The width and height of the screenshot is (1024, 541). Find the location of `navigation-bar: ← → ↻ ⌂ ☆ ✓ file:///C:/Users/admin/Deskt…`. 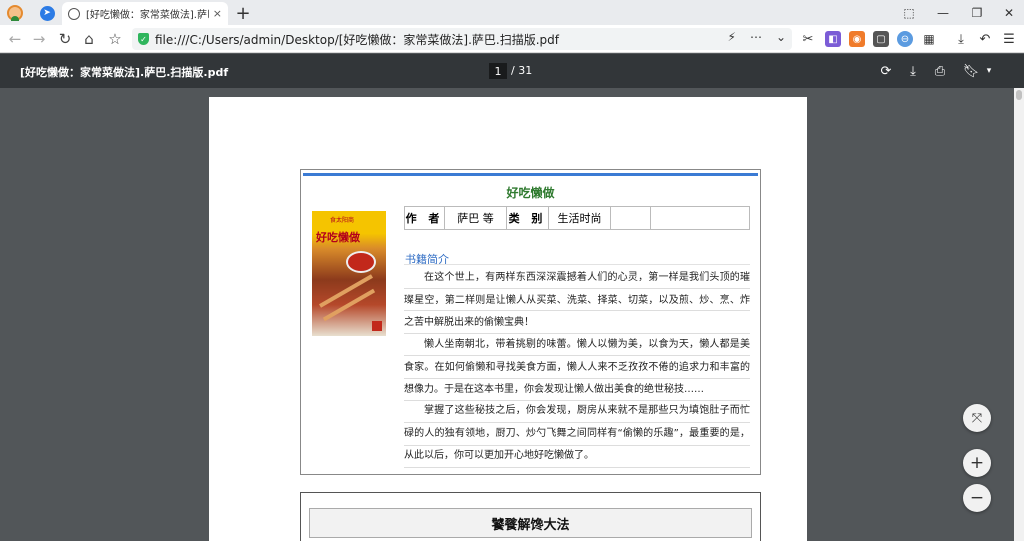

navigation-bar: ← → ↻ ⌂ ☆ ✓ file:///C:/Users/admin/Deskt… is located at coordinates (512, 39).